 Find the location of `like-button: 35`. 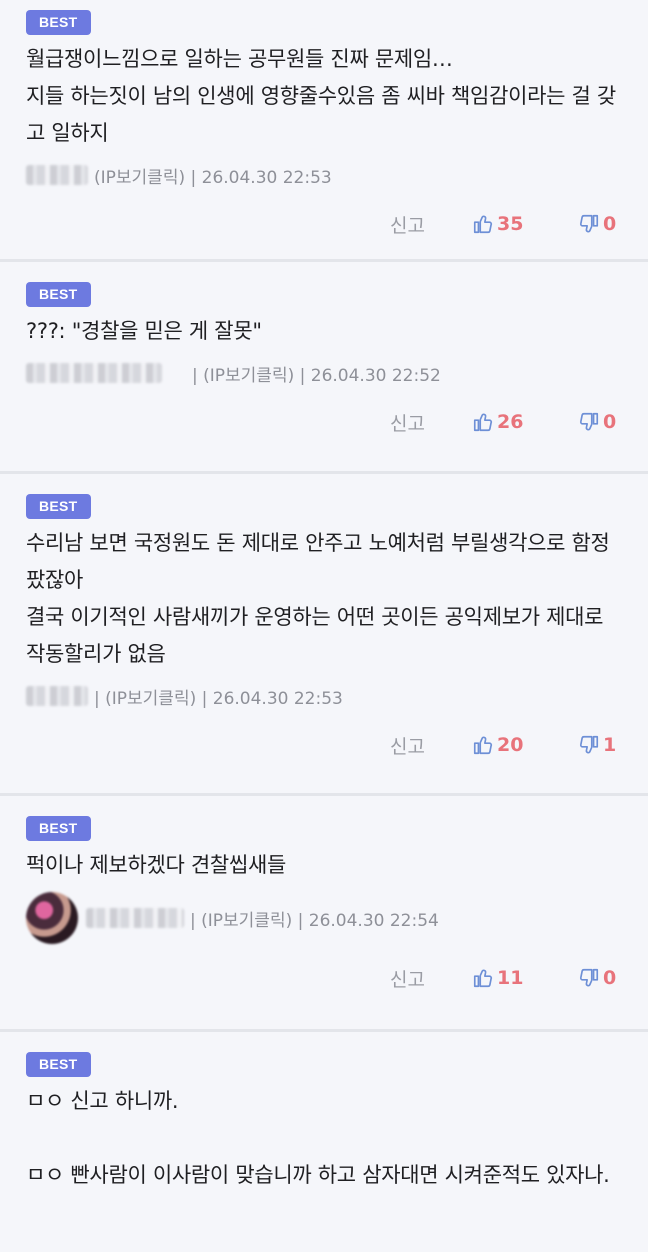

like-button: 35 is located at coordinates (525, 224).